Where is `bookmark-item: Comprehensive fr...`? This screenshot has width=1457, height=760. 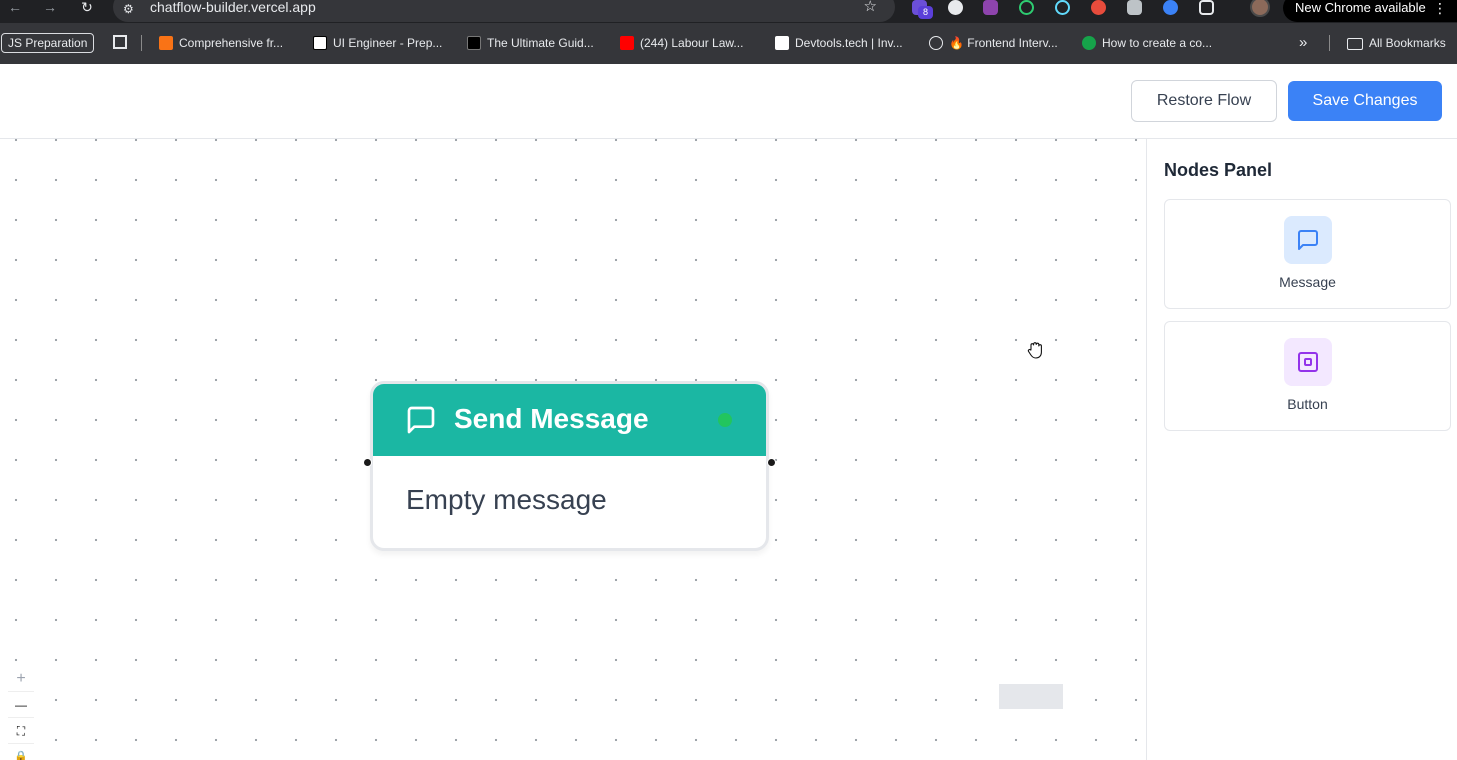 bookmark-item: Comprehensive fr... is located at coordinates (221, 43).